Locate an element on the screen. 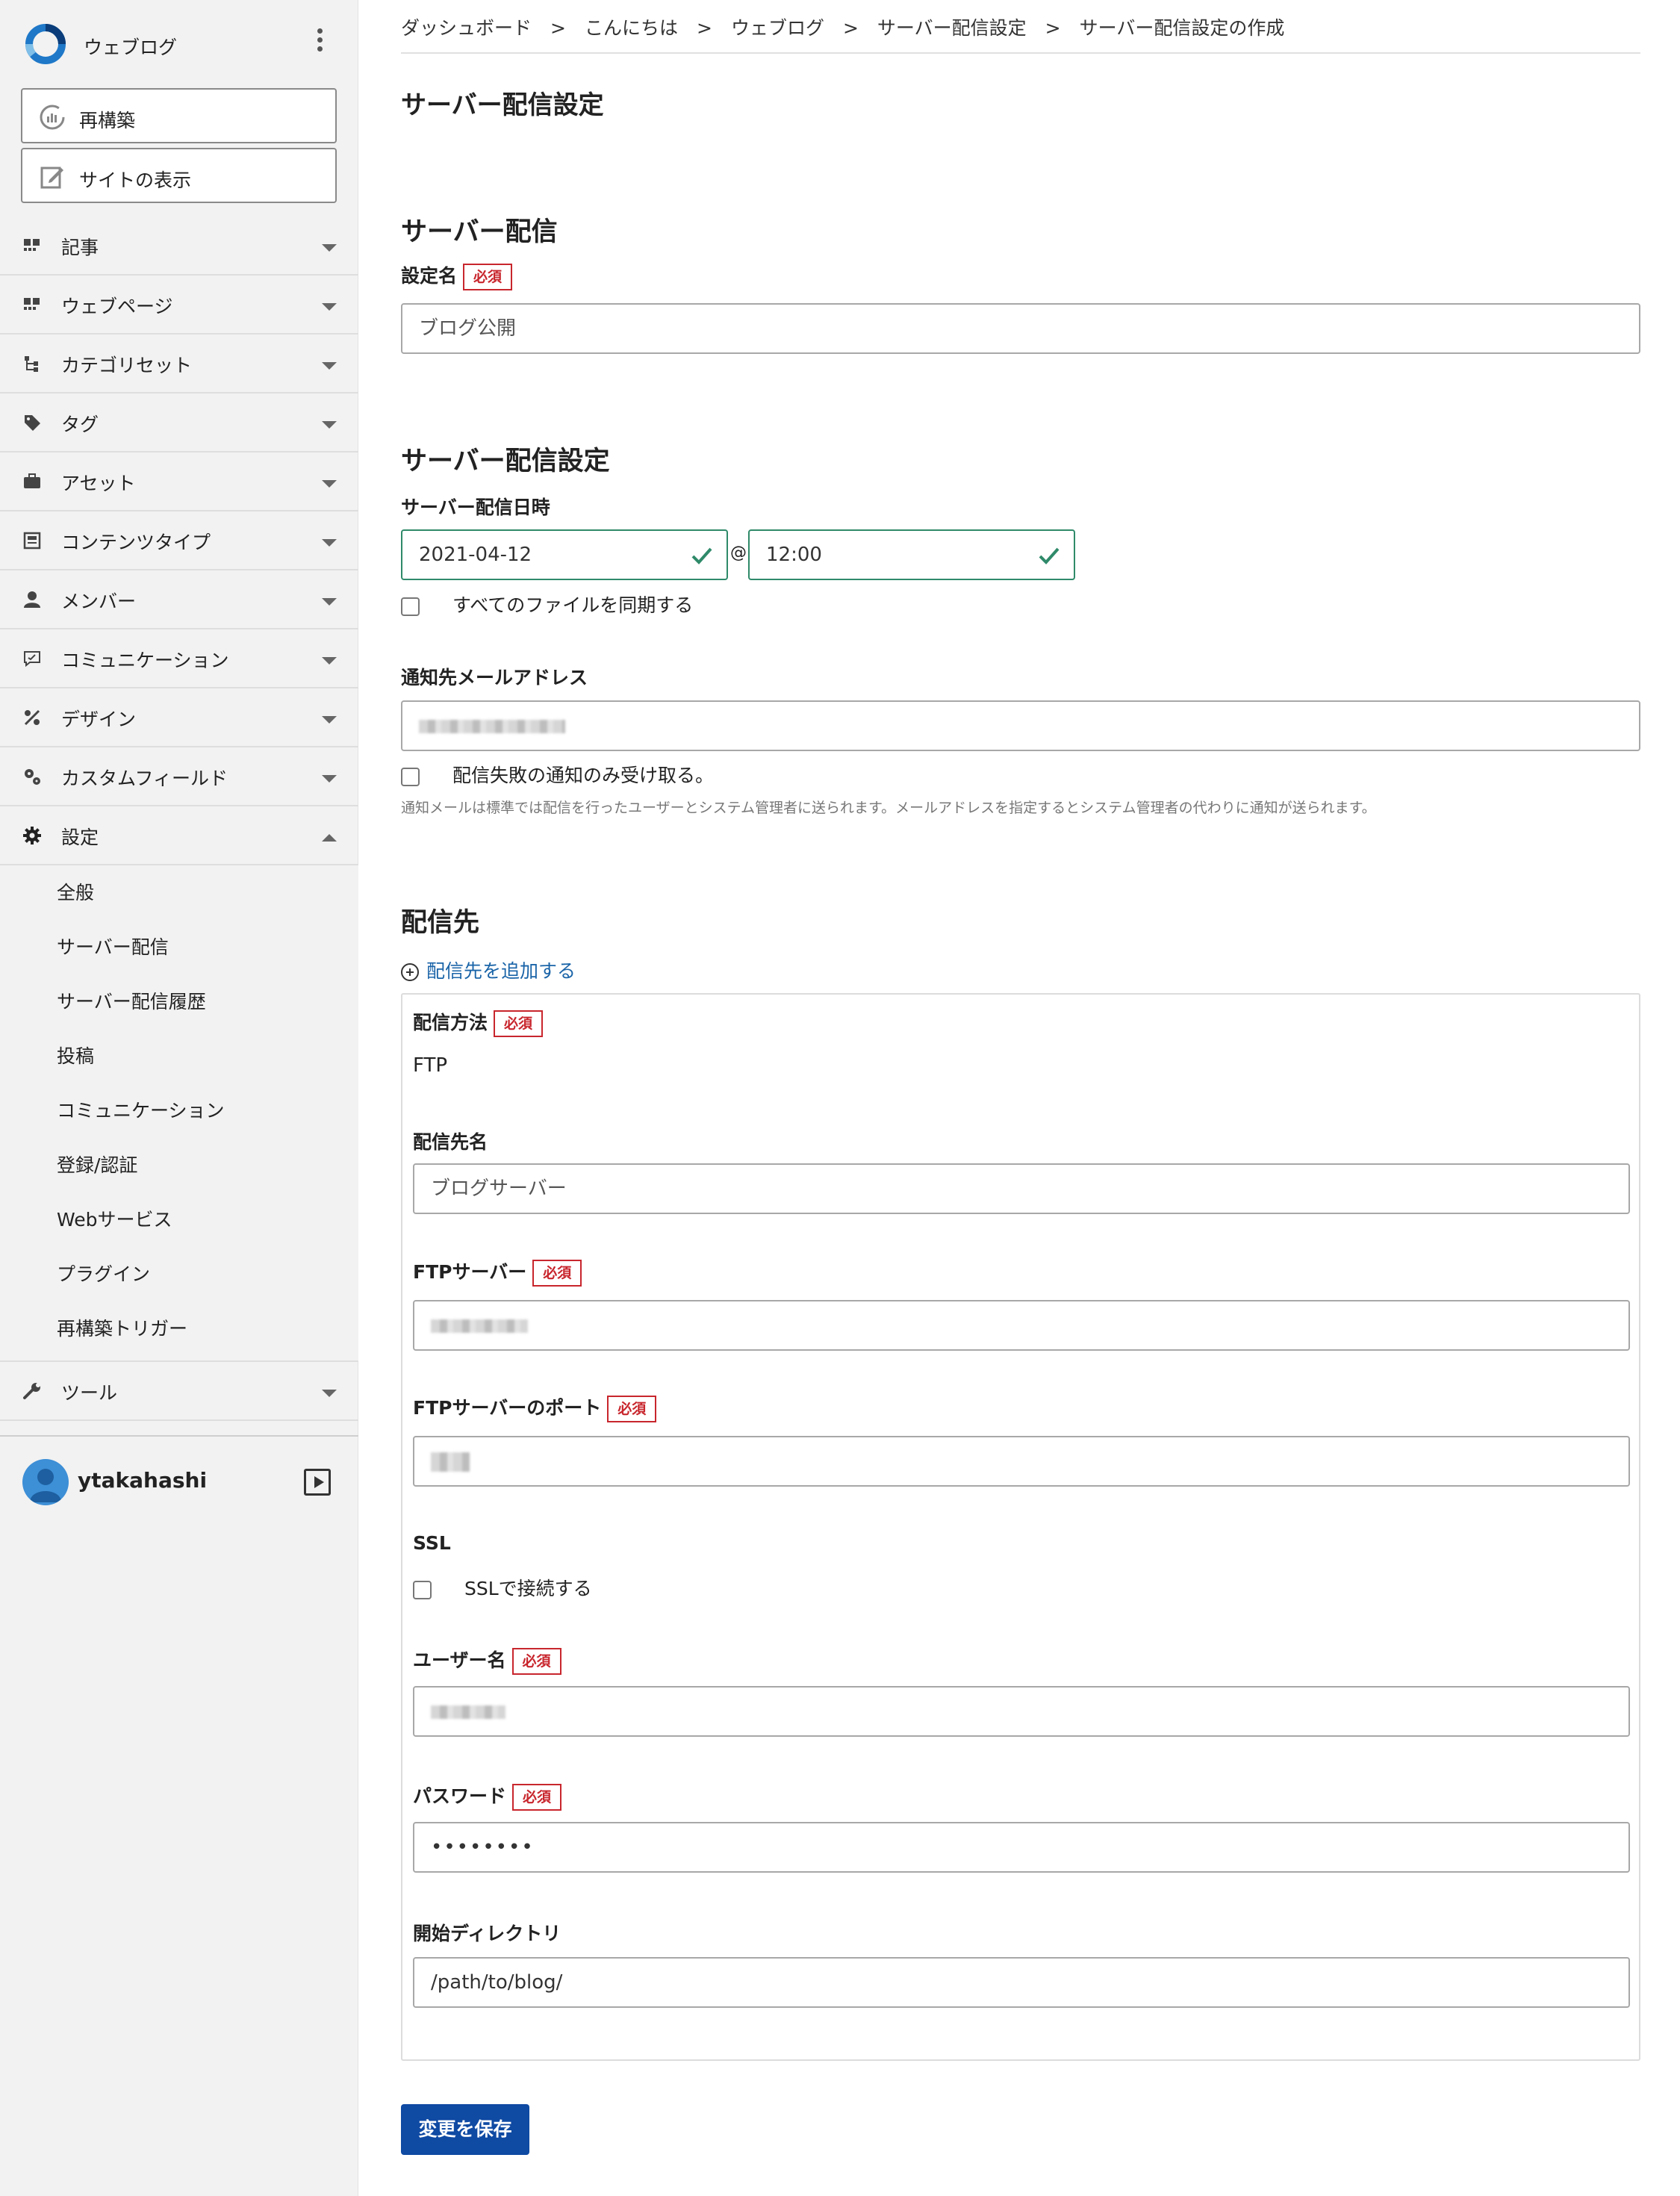 The height and width of the screenshot is (2196, 1680). sidebar-item-content-type: コンテンツタイプ is located at coordinates (179, 540).